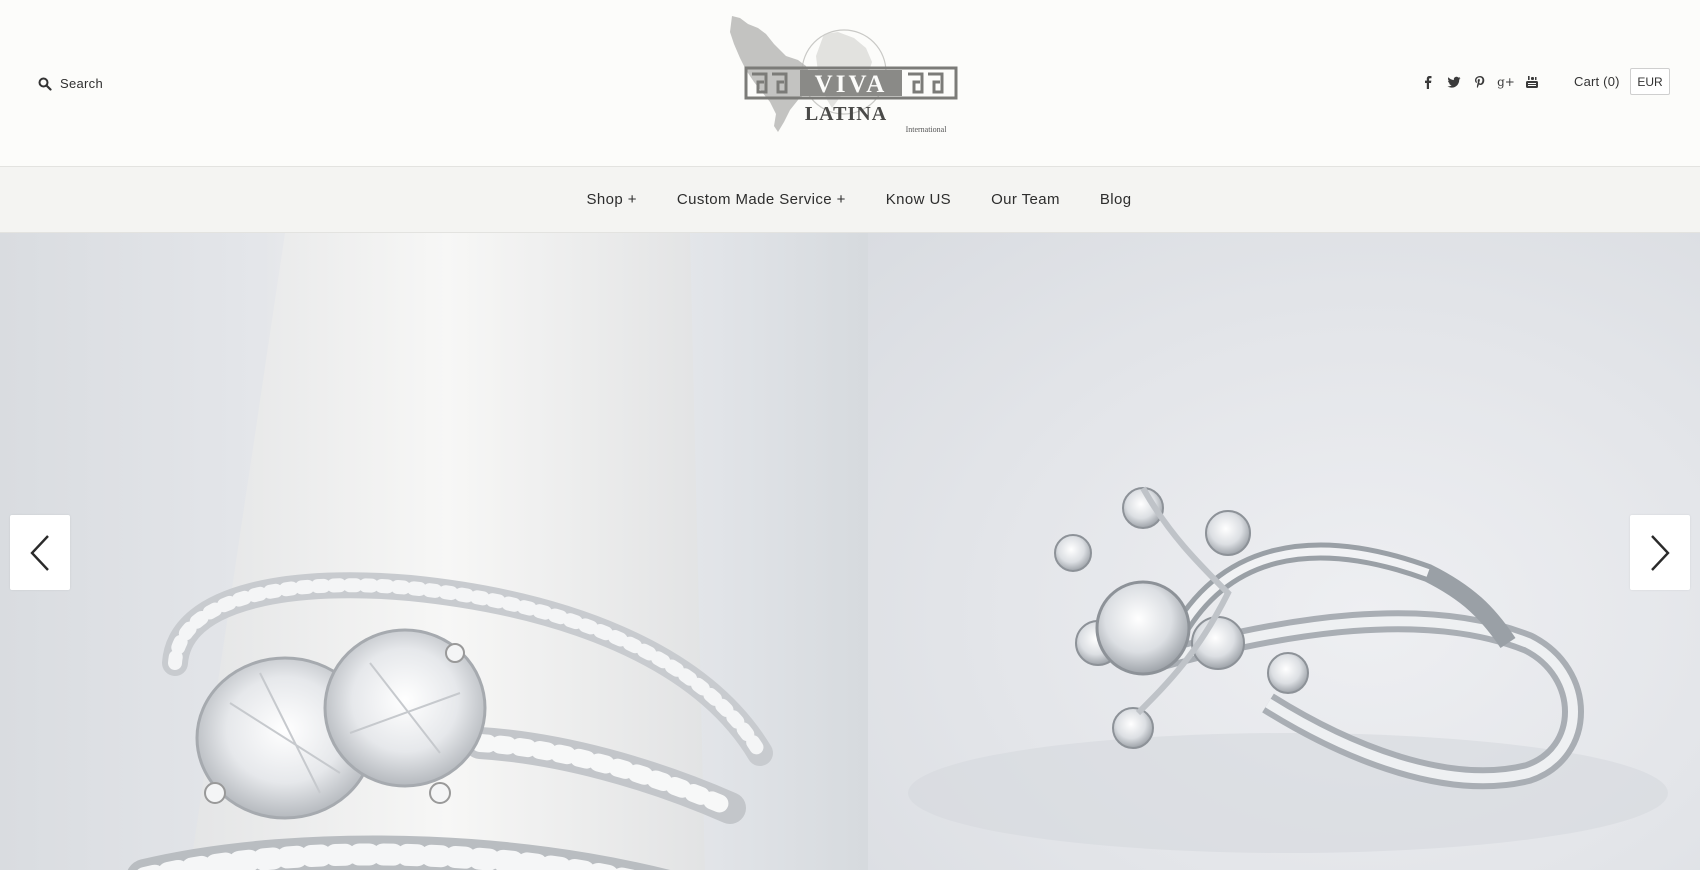 The image size is (1700, 870). What do you see at coordinates (1116, 199) in the screenshot?
I see `nav-item-blog: Blog` at bounding box center [1116, 199].